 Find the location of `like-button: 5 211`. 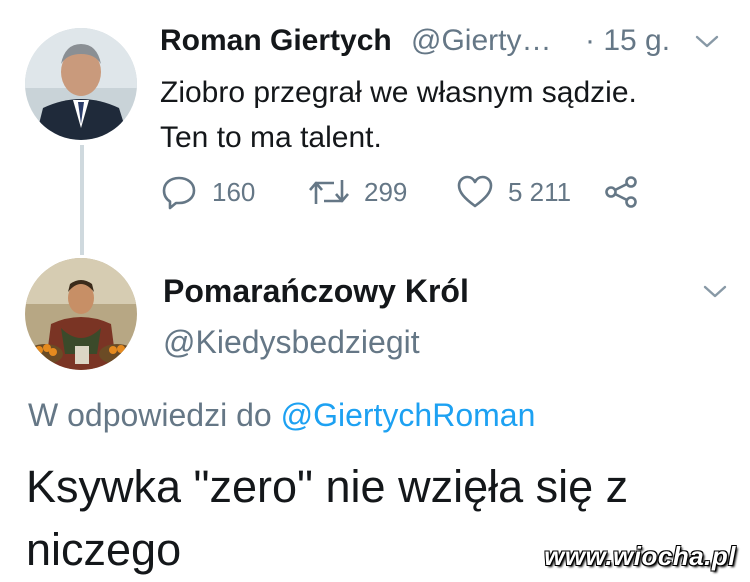

like-button: 5 211 is located at coordinates (513, 192).